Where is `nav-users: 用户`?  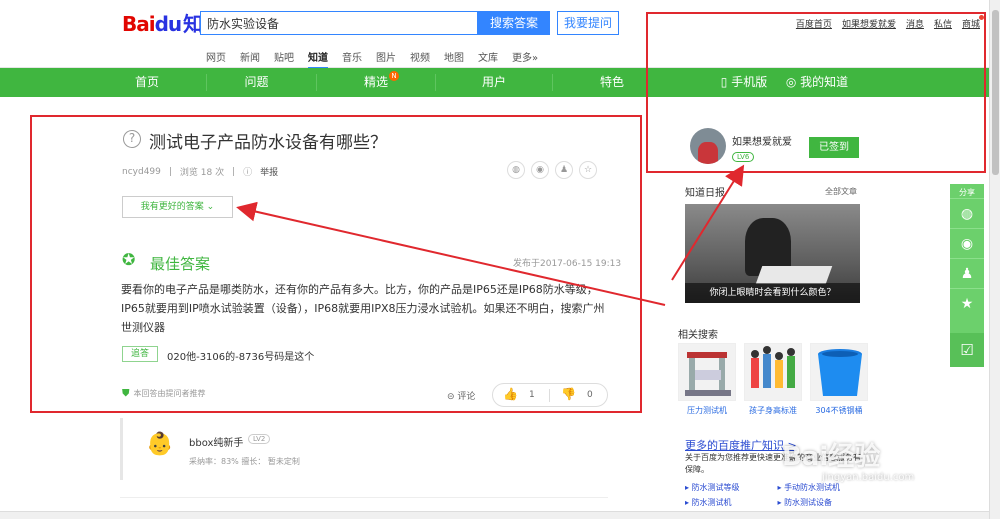 nav-users: 用户 is located at coordinates (494, 82).